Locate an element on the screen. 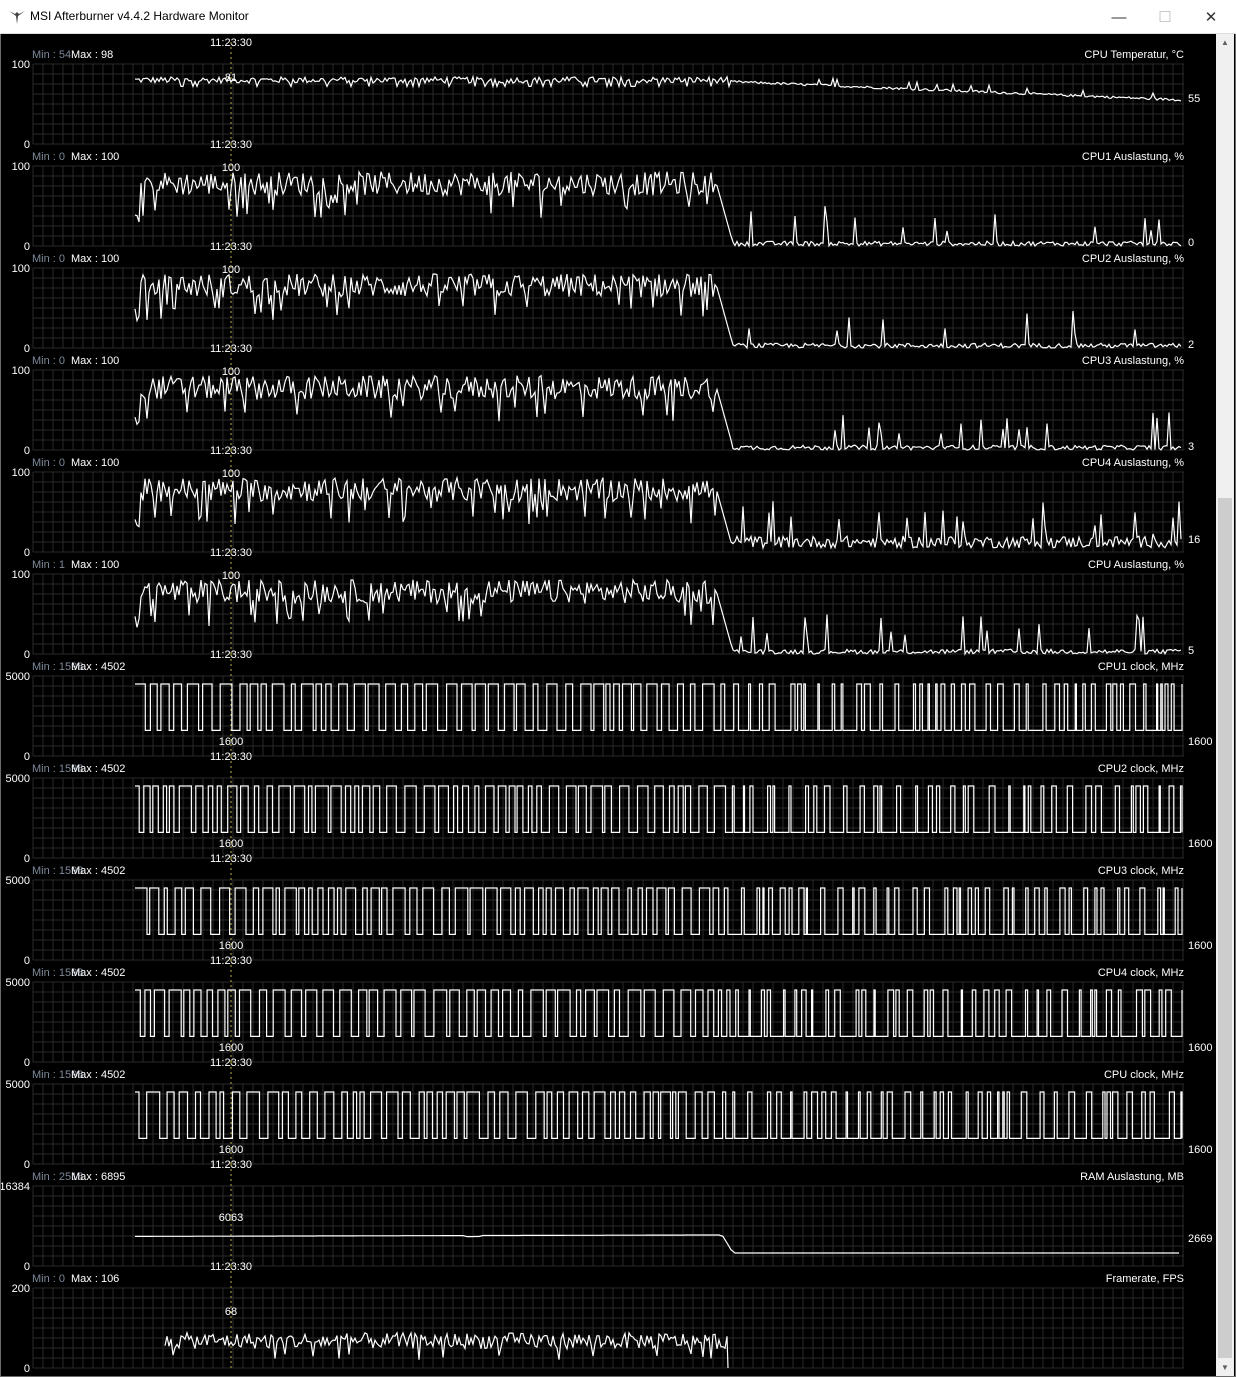  series-line-cpu2-usage is located at coordinates (658, 311).